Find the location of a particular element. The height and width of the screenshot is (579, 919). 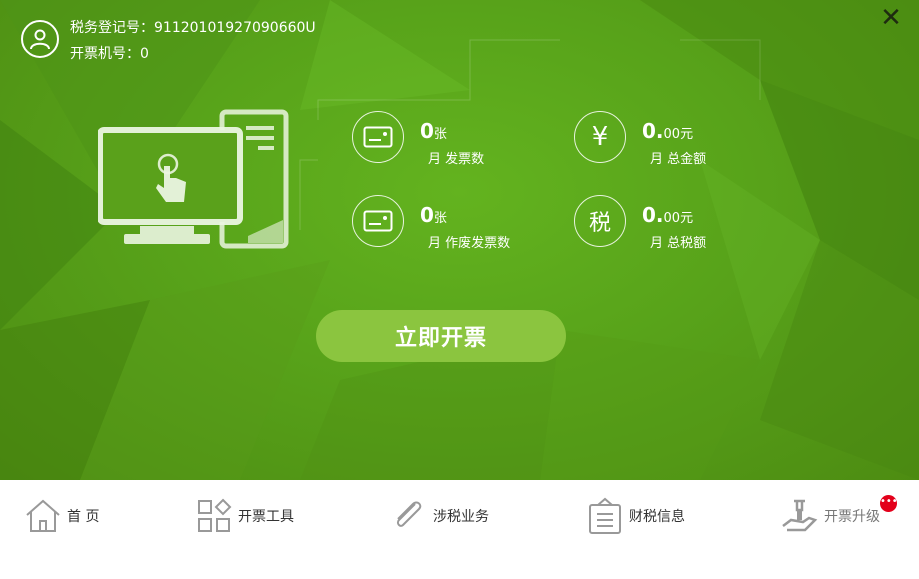

nav-invoice-tools: 开票工具 is located at coordinates (244, 516).